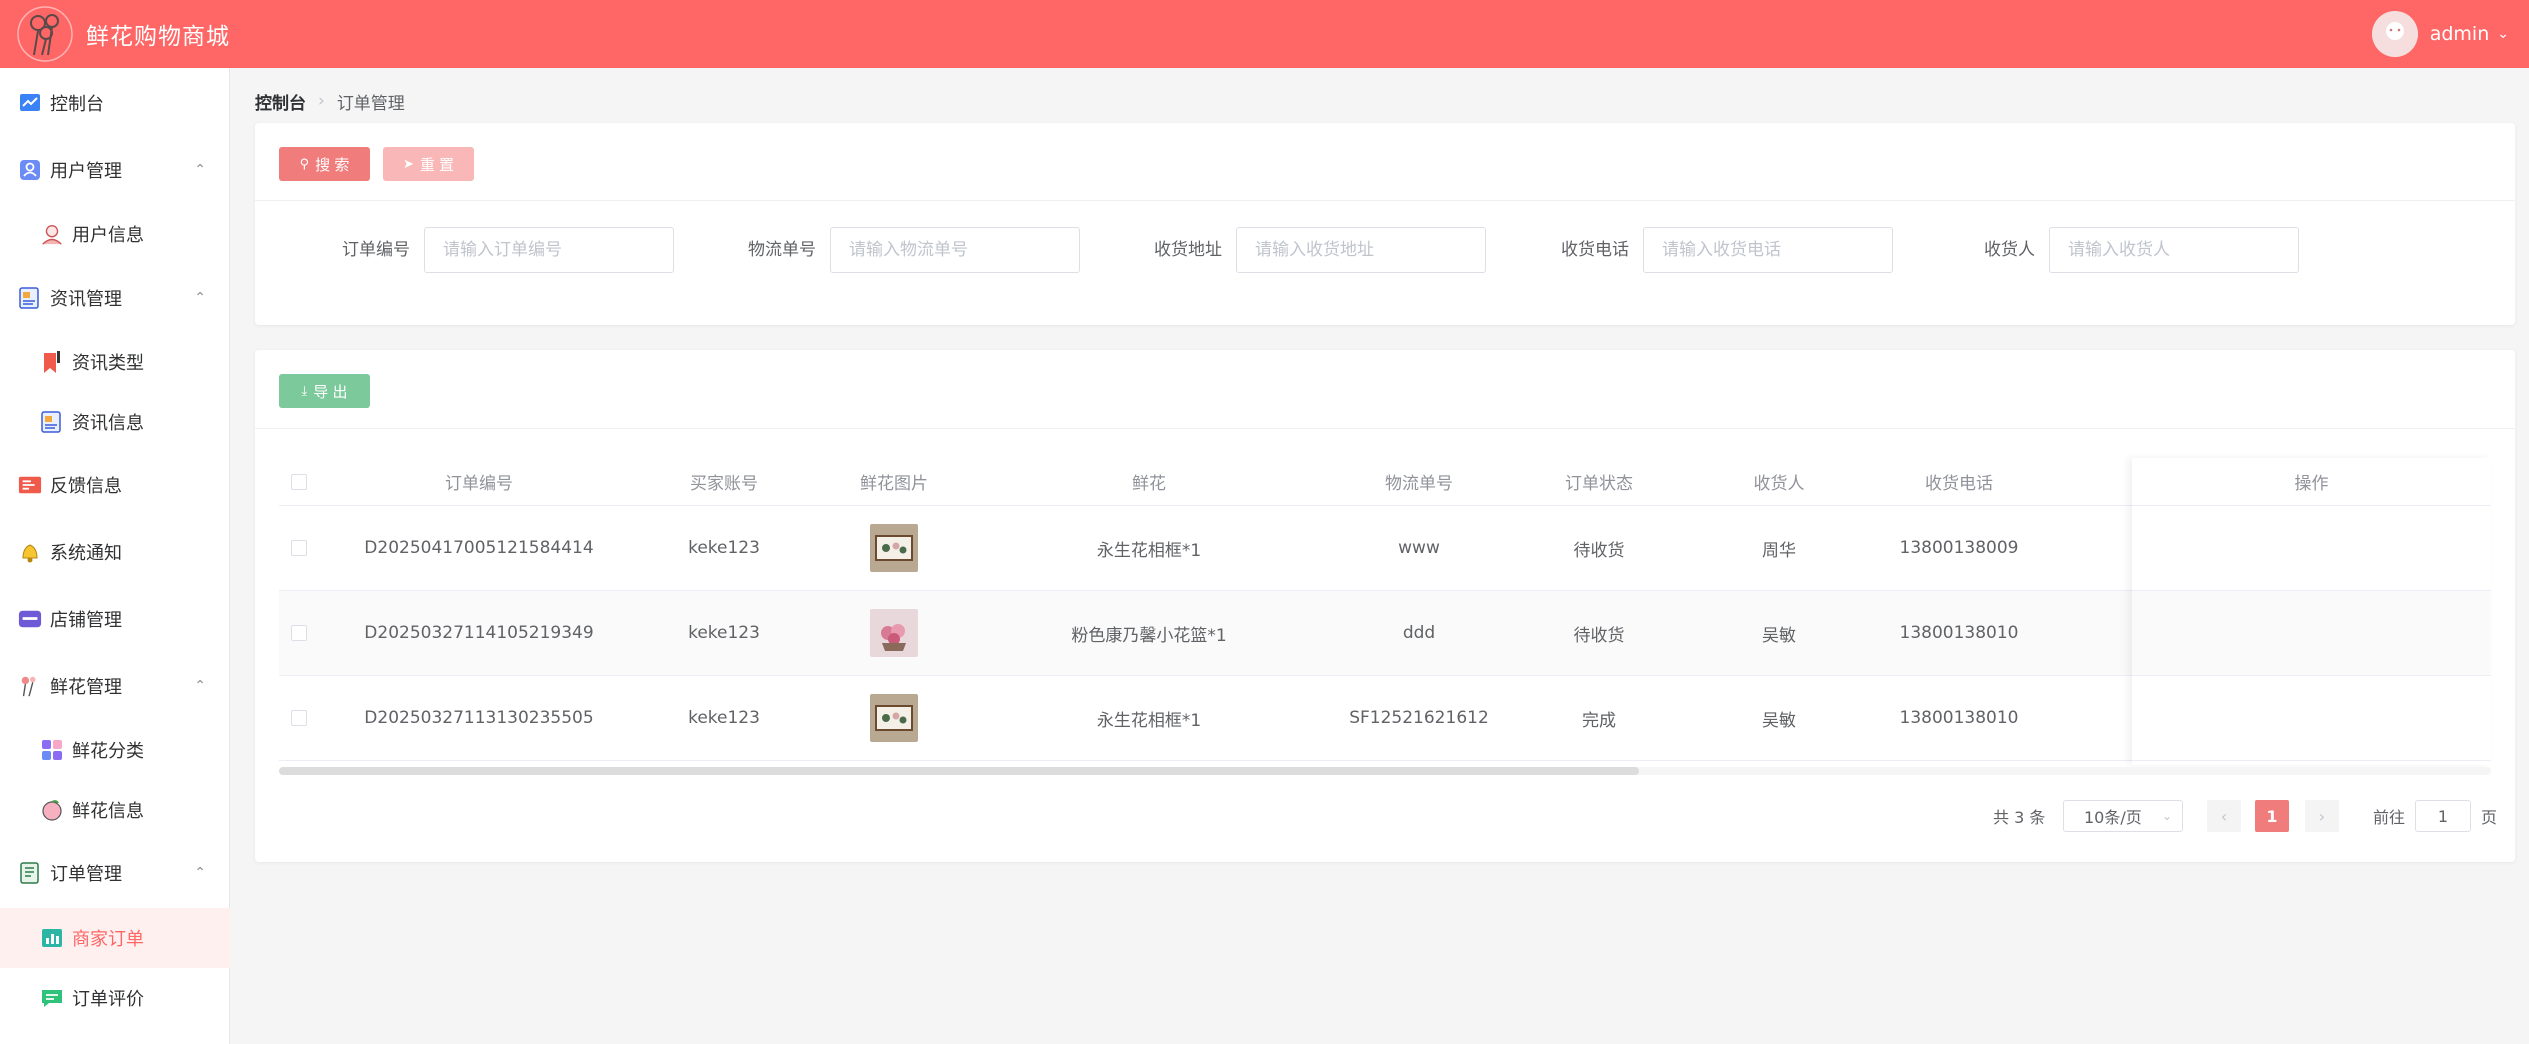 The height and width of the screenshot is (1044, 2529). Describe the element at coordinates (30, 485) in the screenshot. I see `feedback-icon` at that location.